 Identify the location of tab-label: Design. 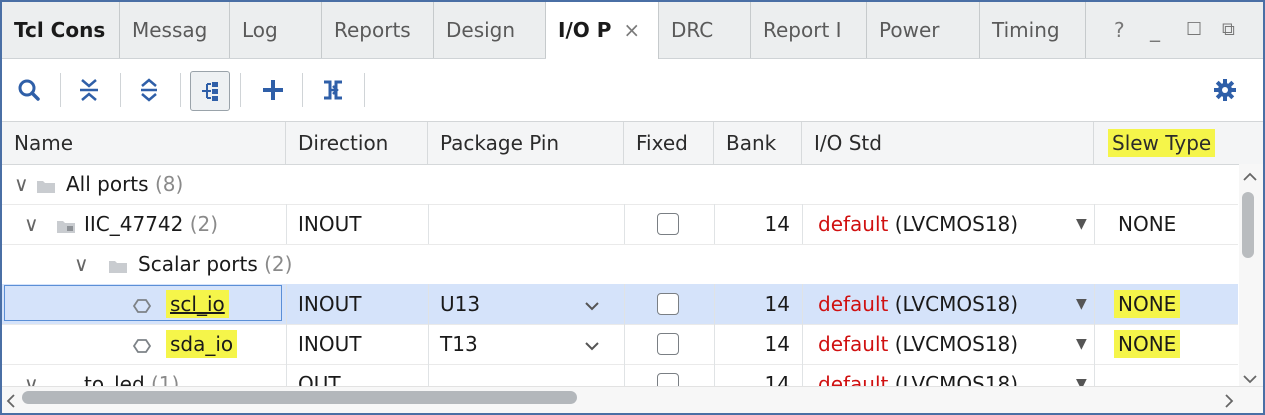
(481, 30).